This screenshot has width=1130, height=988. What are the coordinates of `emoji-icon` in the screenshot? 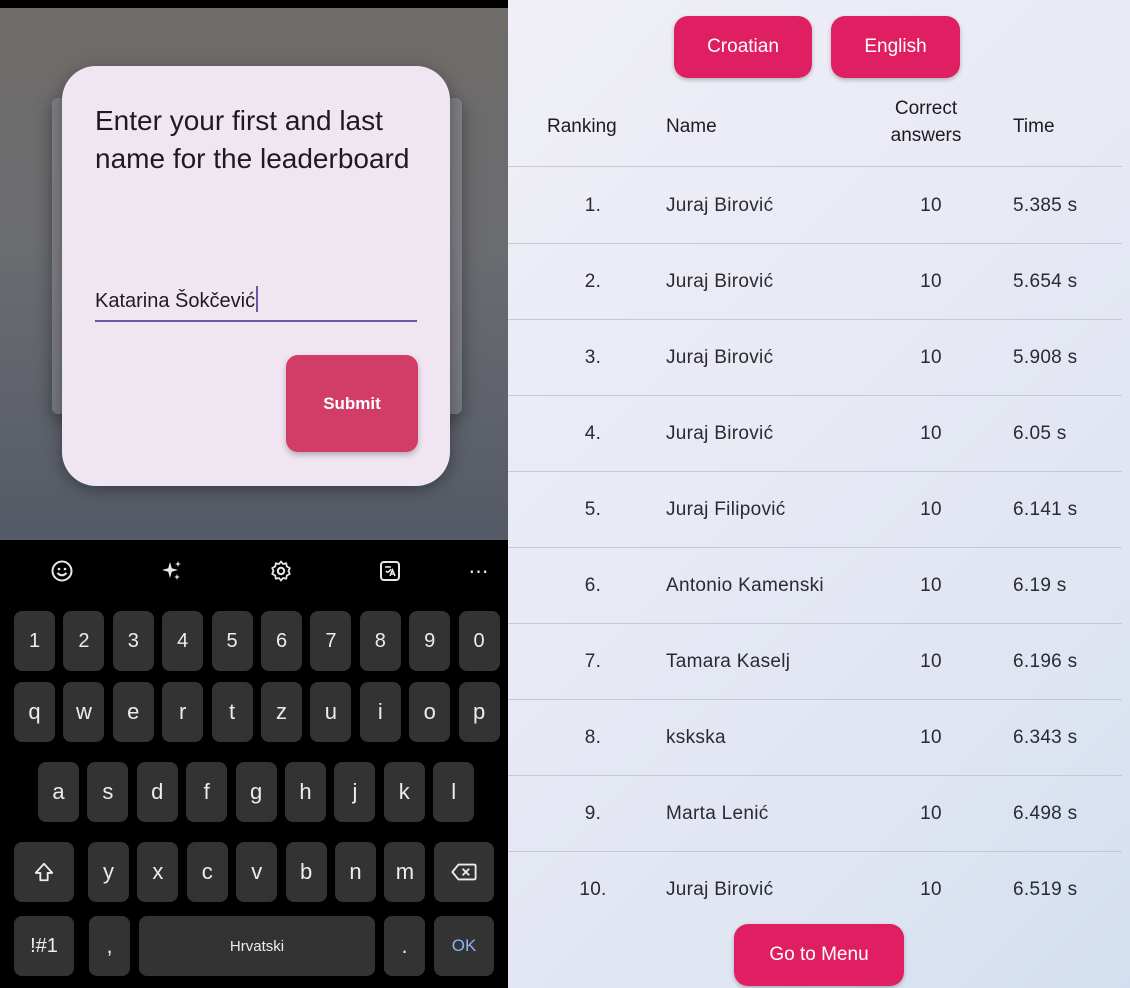 It's located at (62, 571).